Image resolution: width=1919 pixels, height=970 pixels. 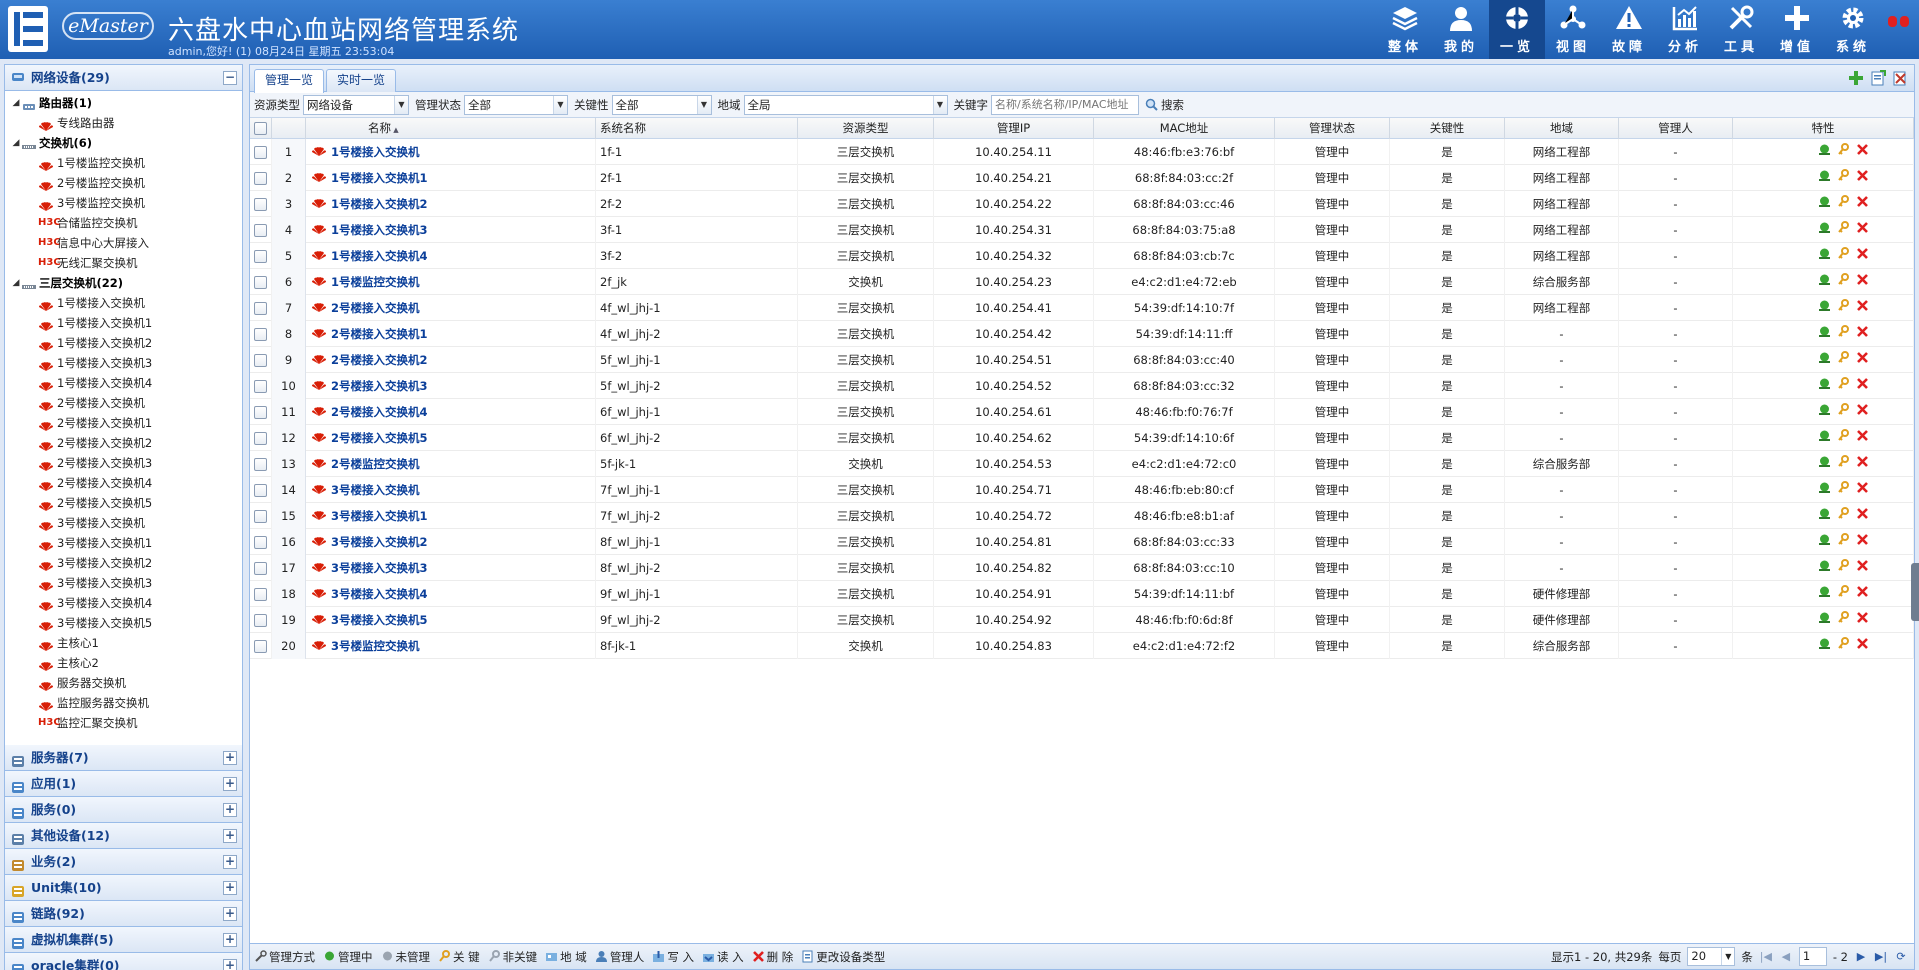 What do you see at coordinates (123, 623) in the screenshot?
I see `tree-item: 3号楼接入交换机5` at bounding box center [123, 623].